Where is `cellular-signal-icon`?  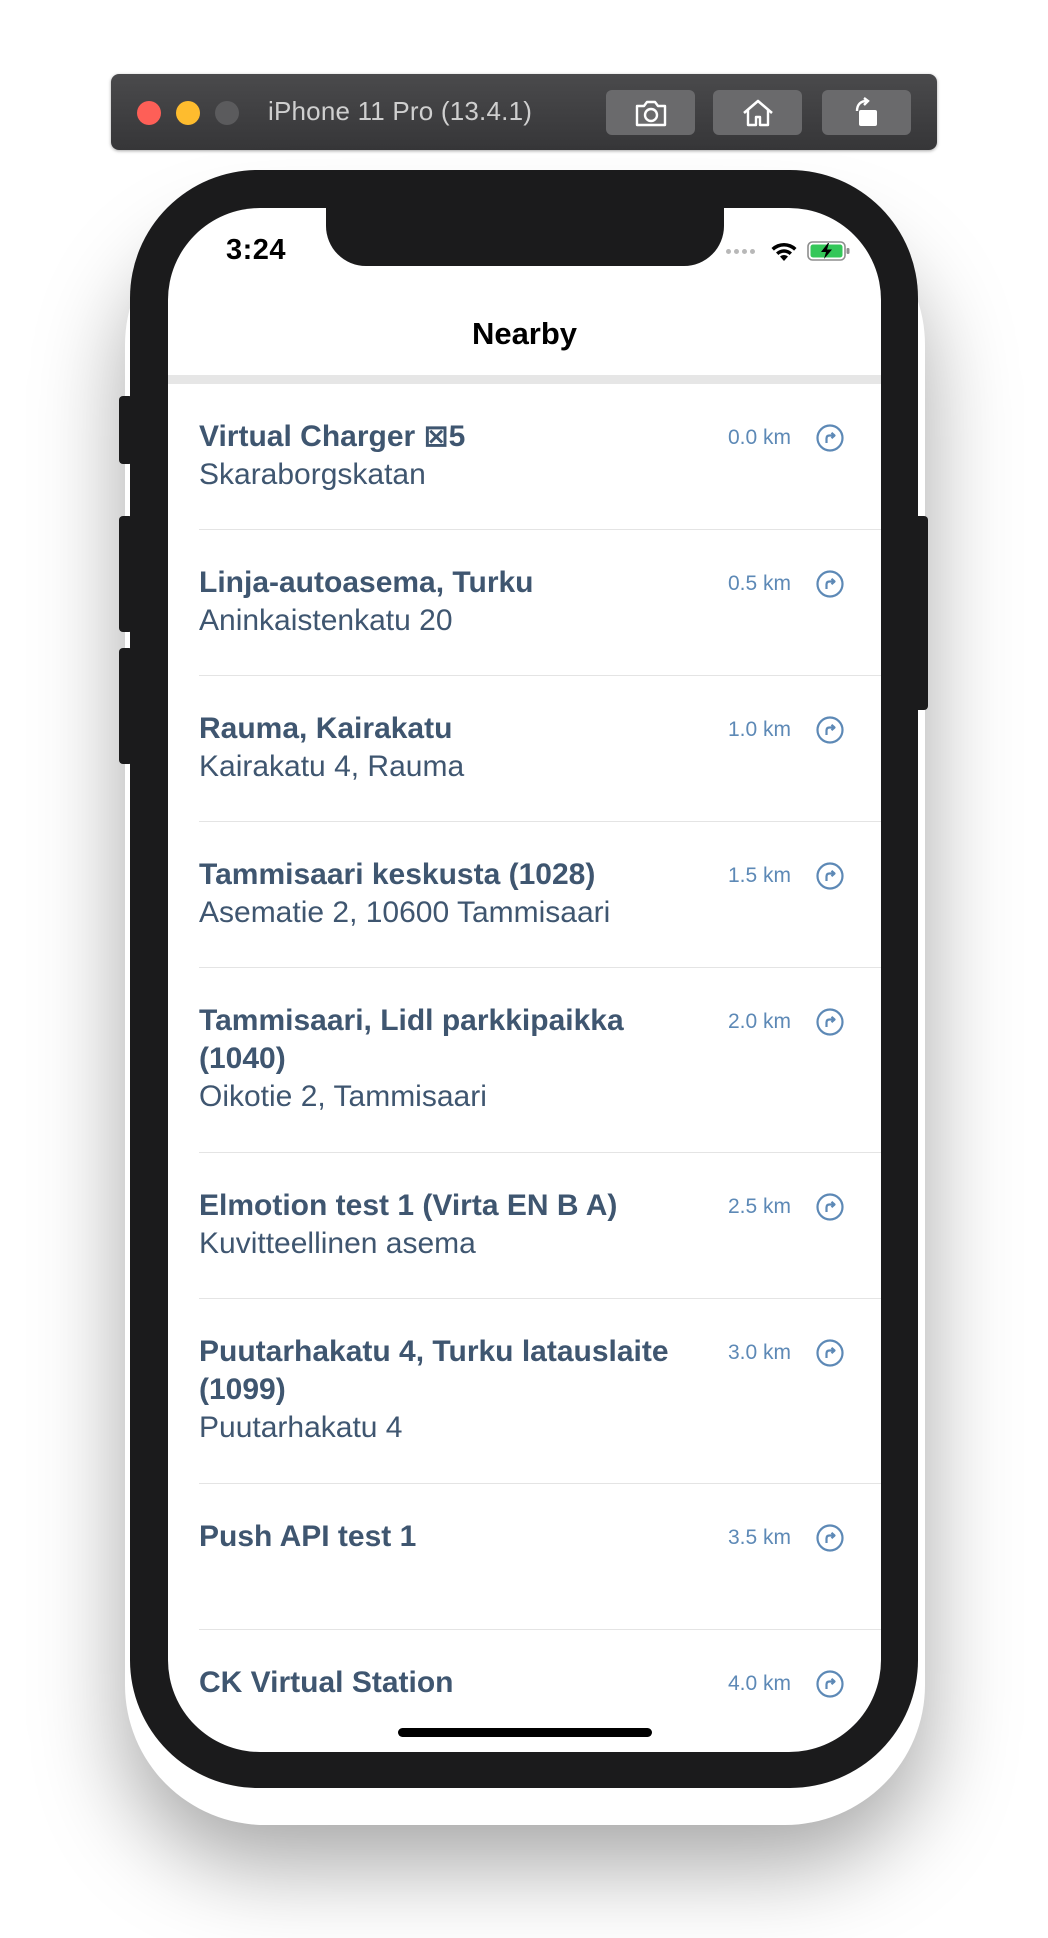
cellular-signal-icon is located at coordinates (740, 251).